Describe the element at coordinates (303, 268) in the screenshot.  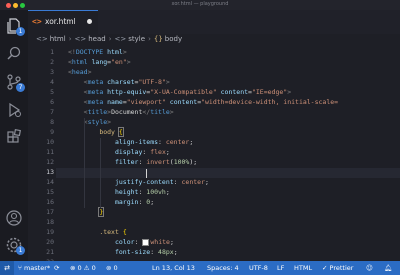
I see `language-mode: HTML` at that location.